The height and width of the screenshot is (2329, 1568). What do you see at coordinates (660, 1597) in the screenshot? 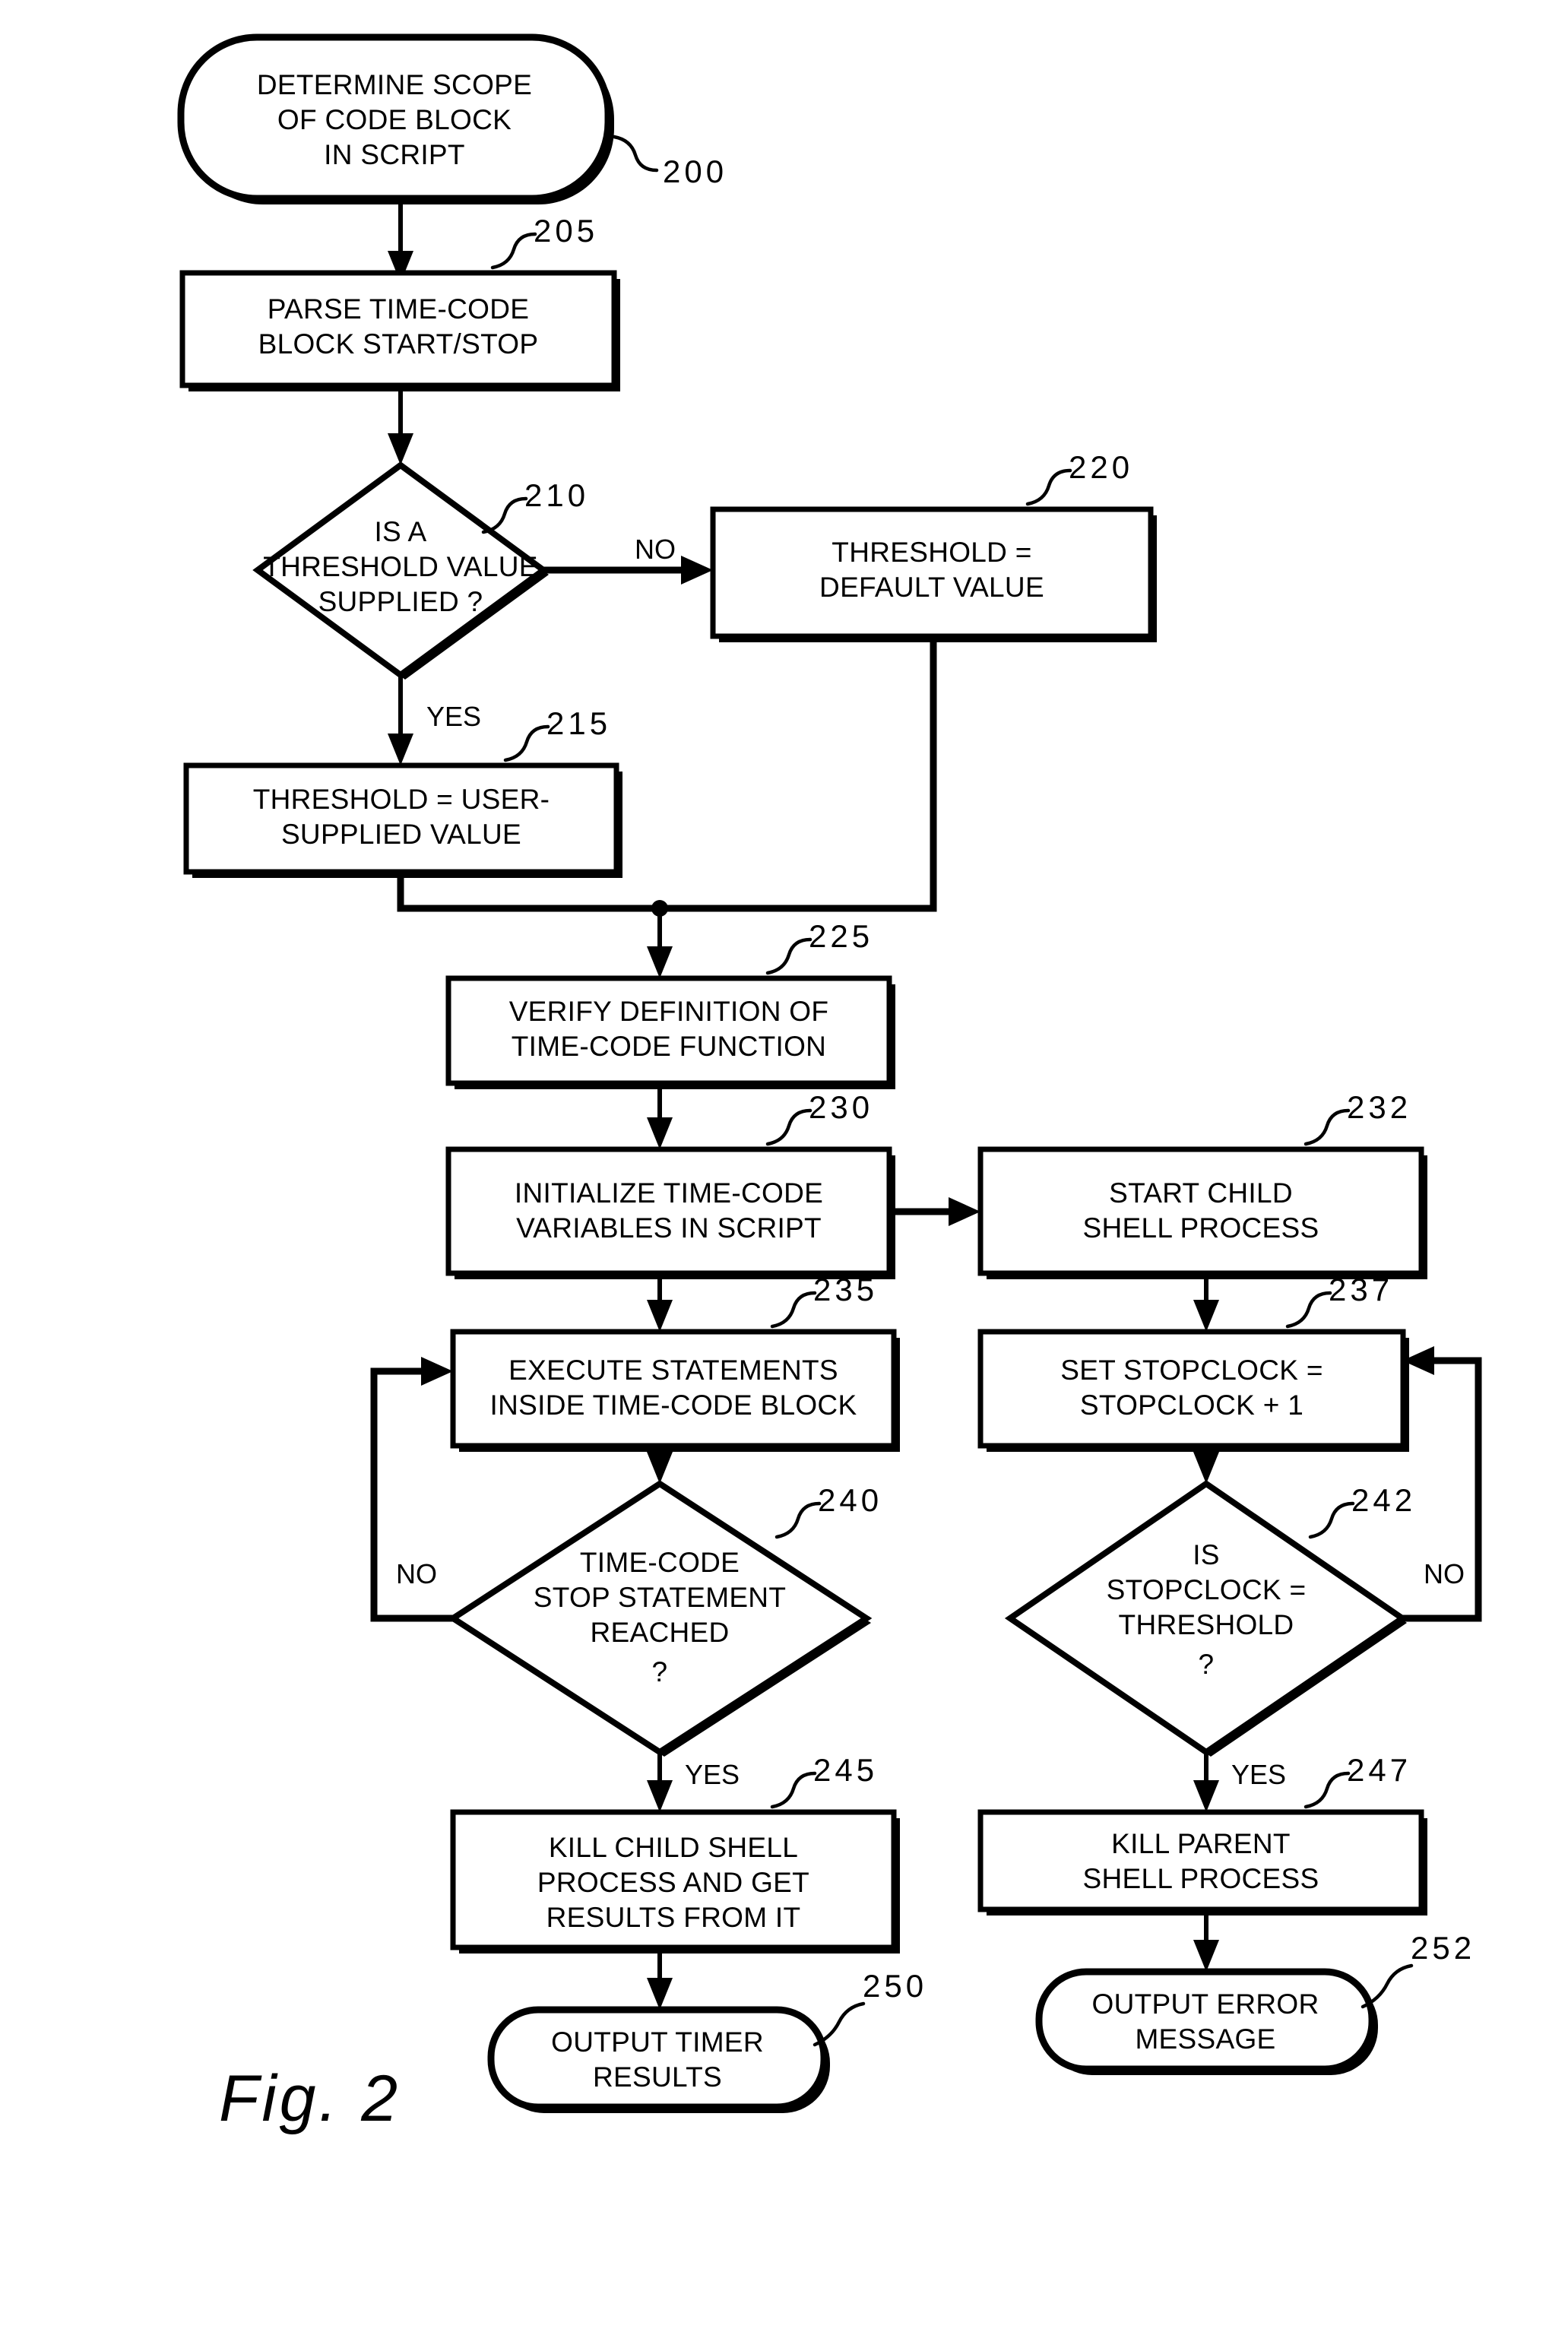
I see `node-240-line-1: STOP STATEMENT` at bounding box center [660, 1597].